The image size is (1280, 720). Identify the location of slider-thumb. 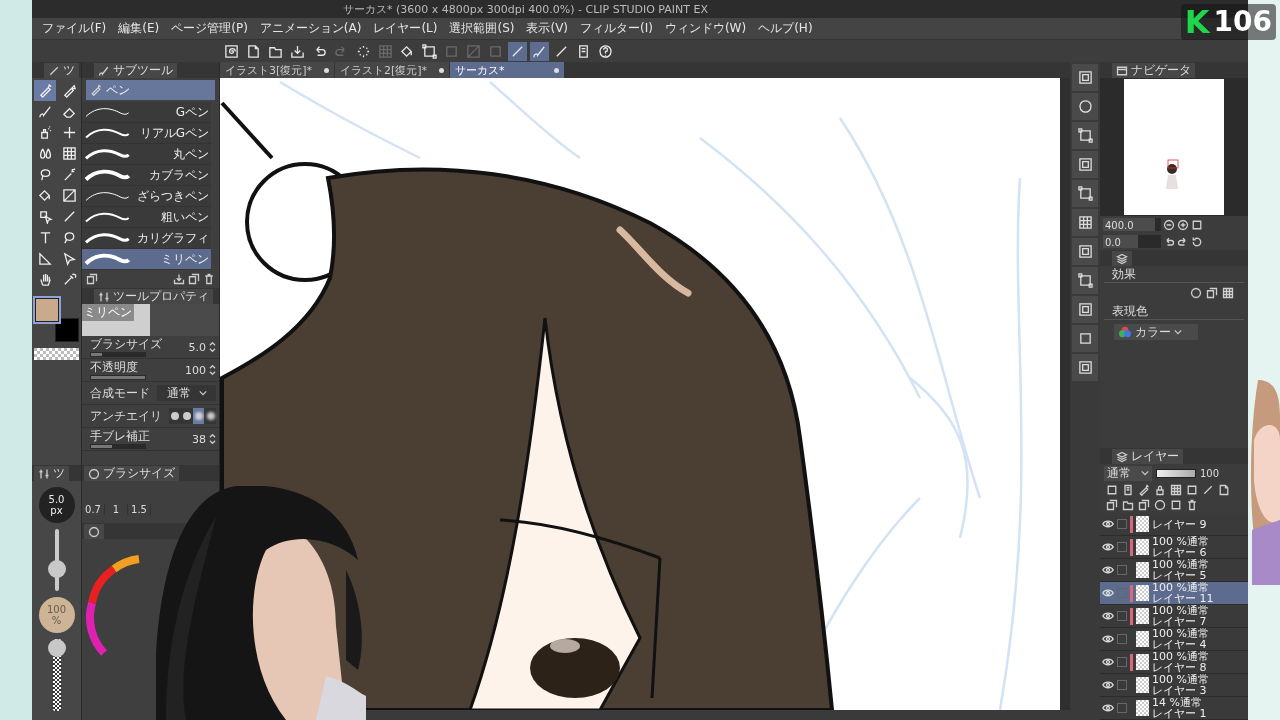
(56, 568).